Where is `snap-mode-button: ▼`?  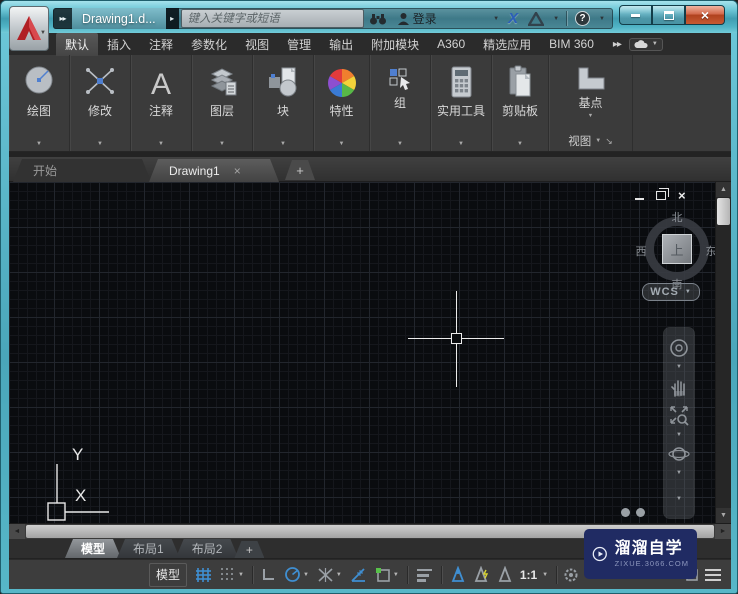
snap-mode-button: ▼ is located at coordinates (232, 575).